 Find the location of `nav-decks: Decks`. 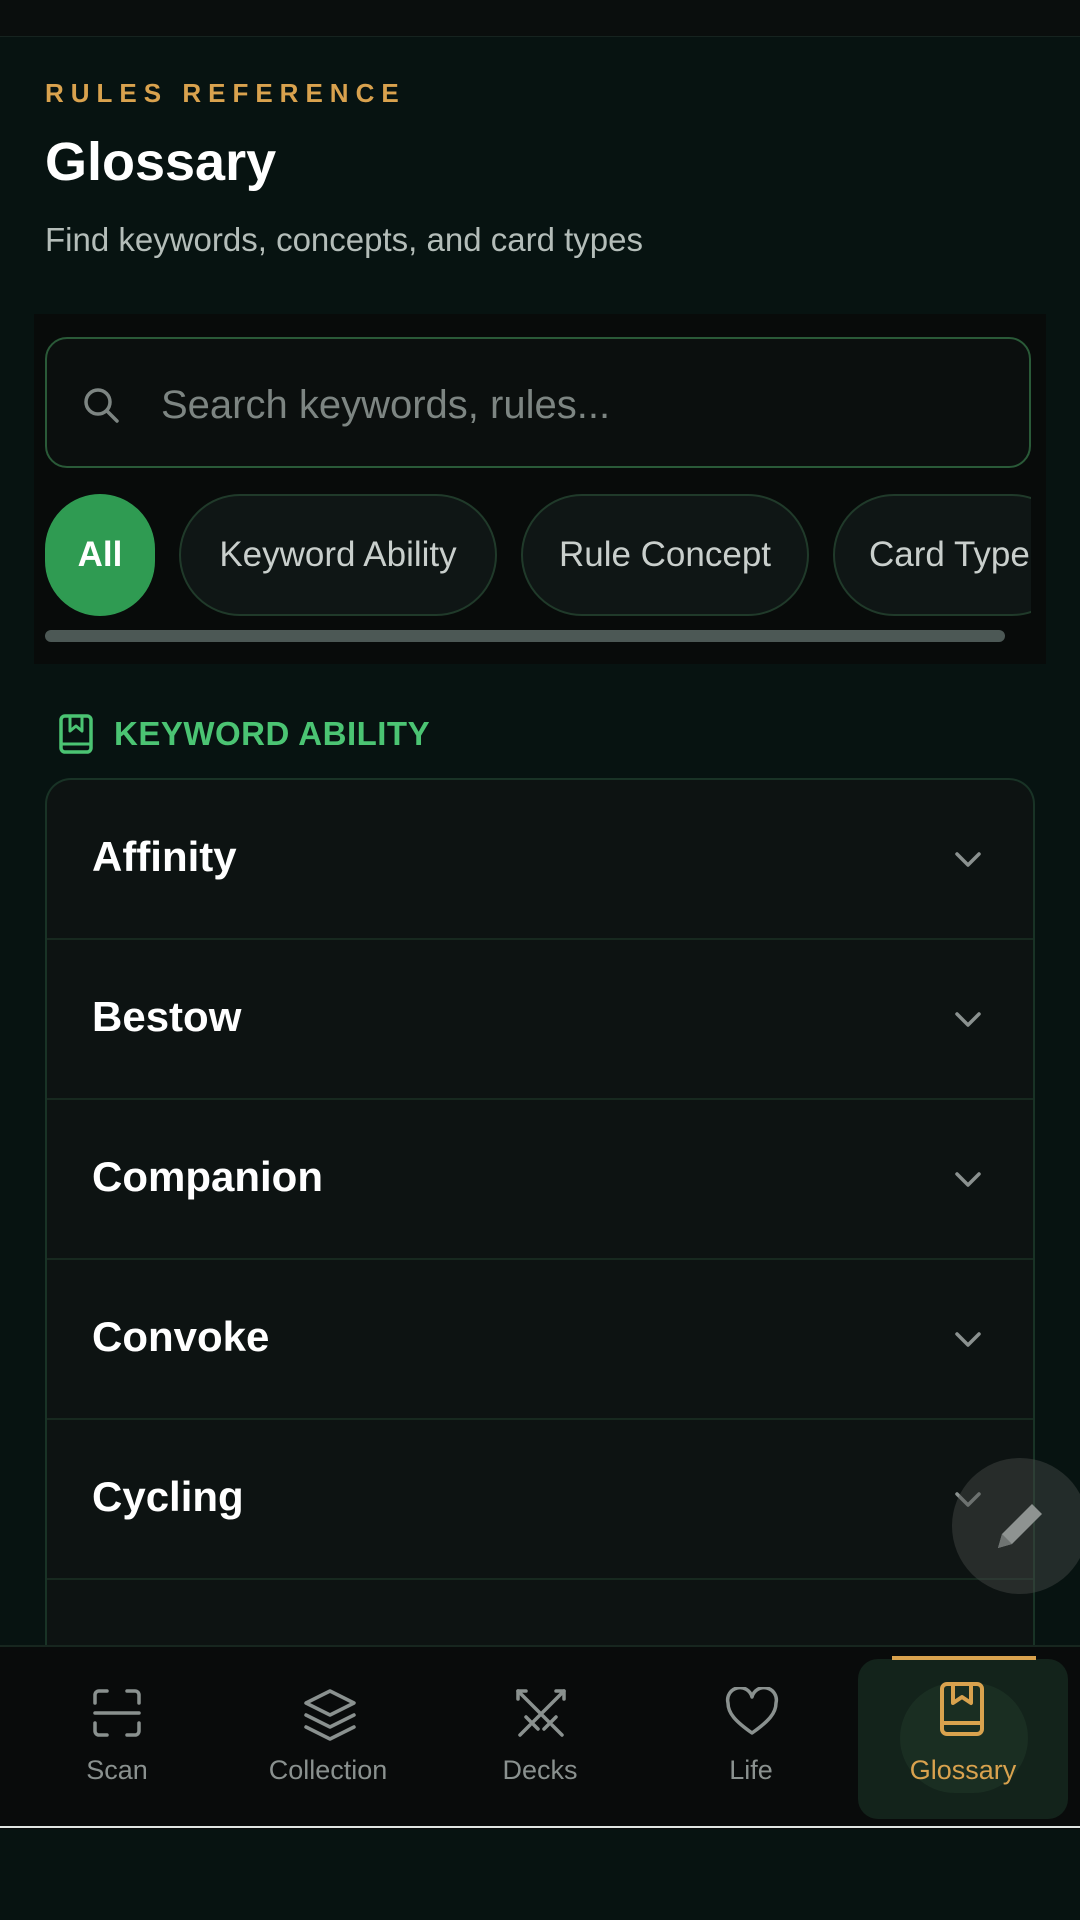

nav-decks: Decks is located at coordinates (540, 1738).